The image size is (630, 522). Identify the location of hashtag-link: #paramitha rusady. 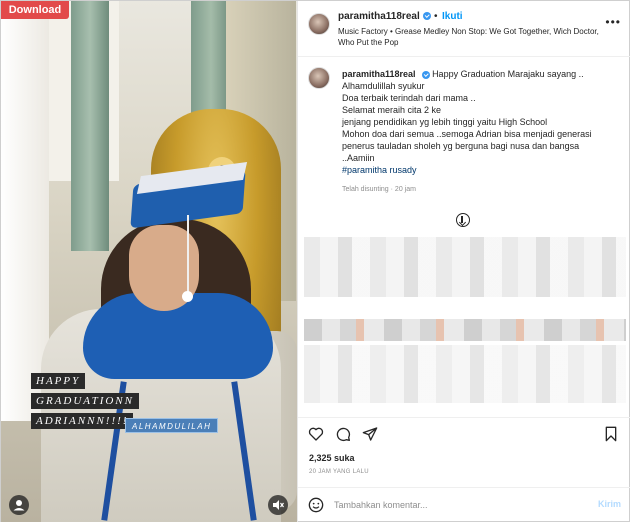
(379, 170).